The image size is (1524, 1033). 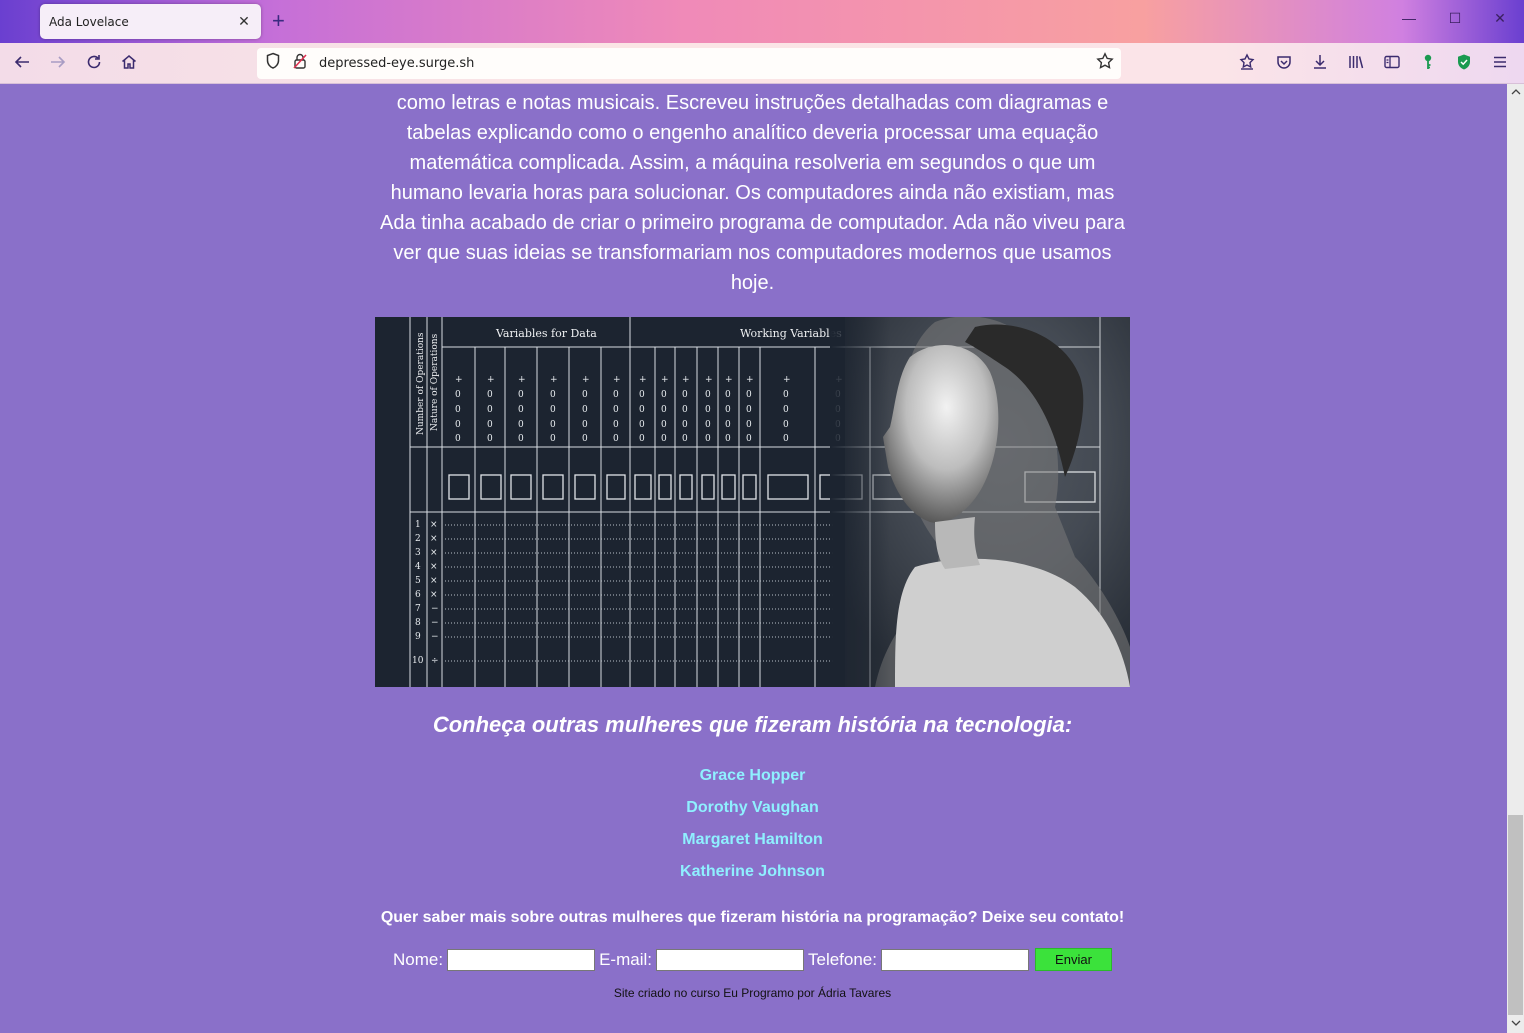 I want to click on forward-icon, so click(x=58, y=64).